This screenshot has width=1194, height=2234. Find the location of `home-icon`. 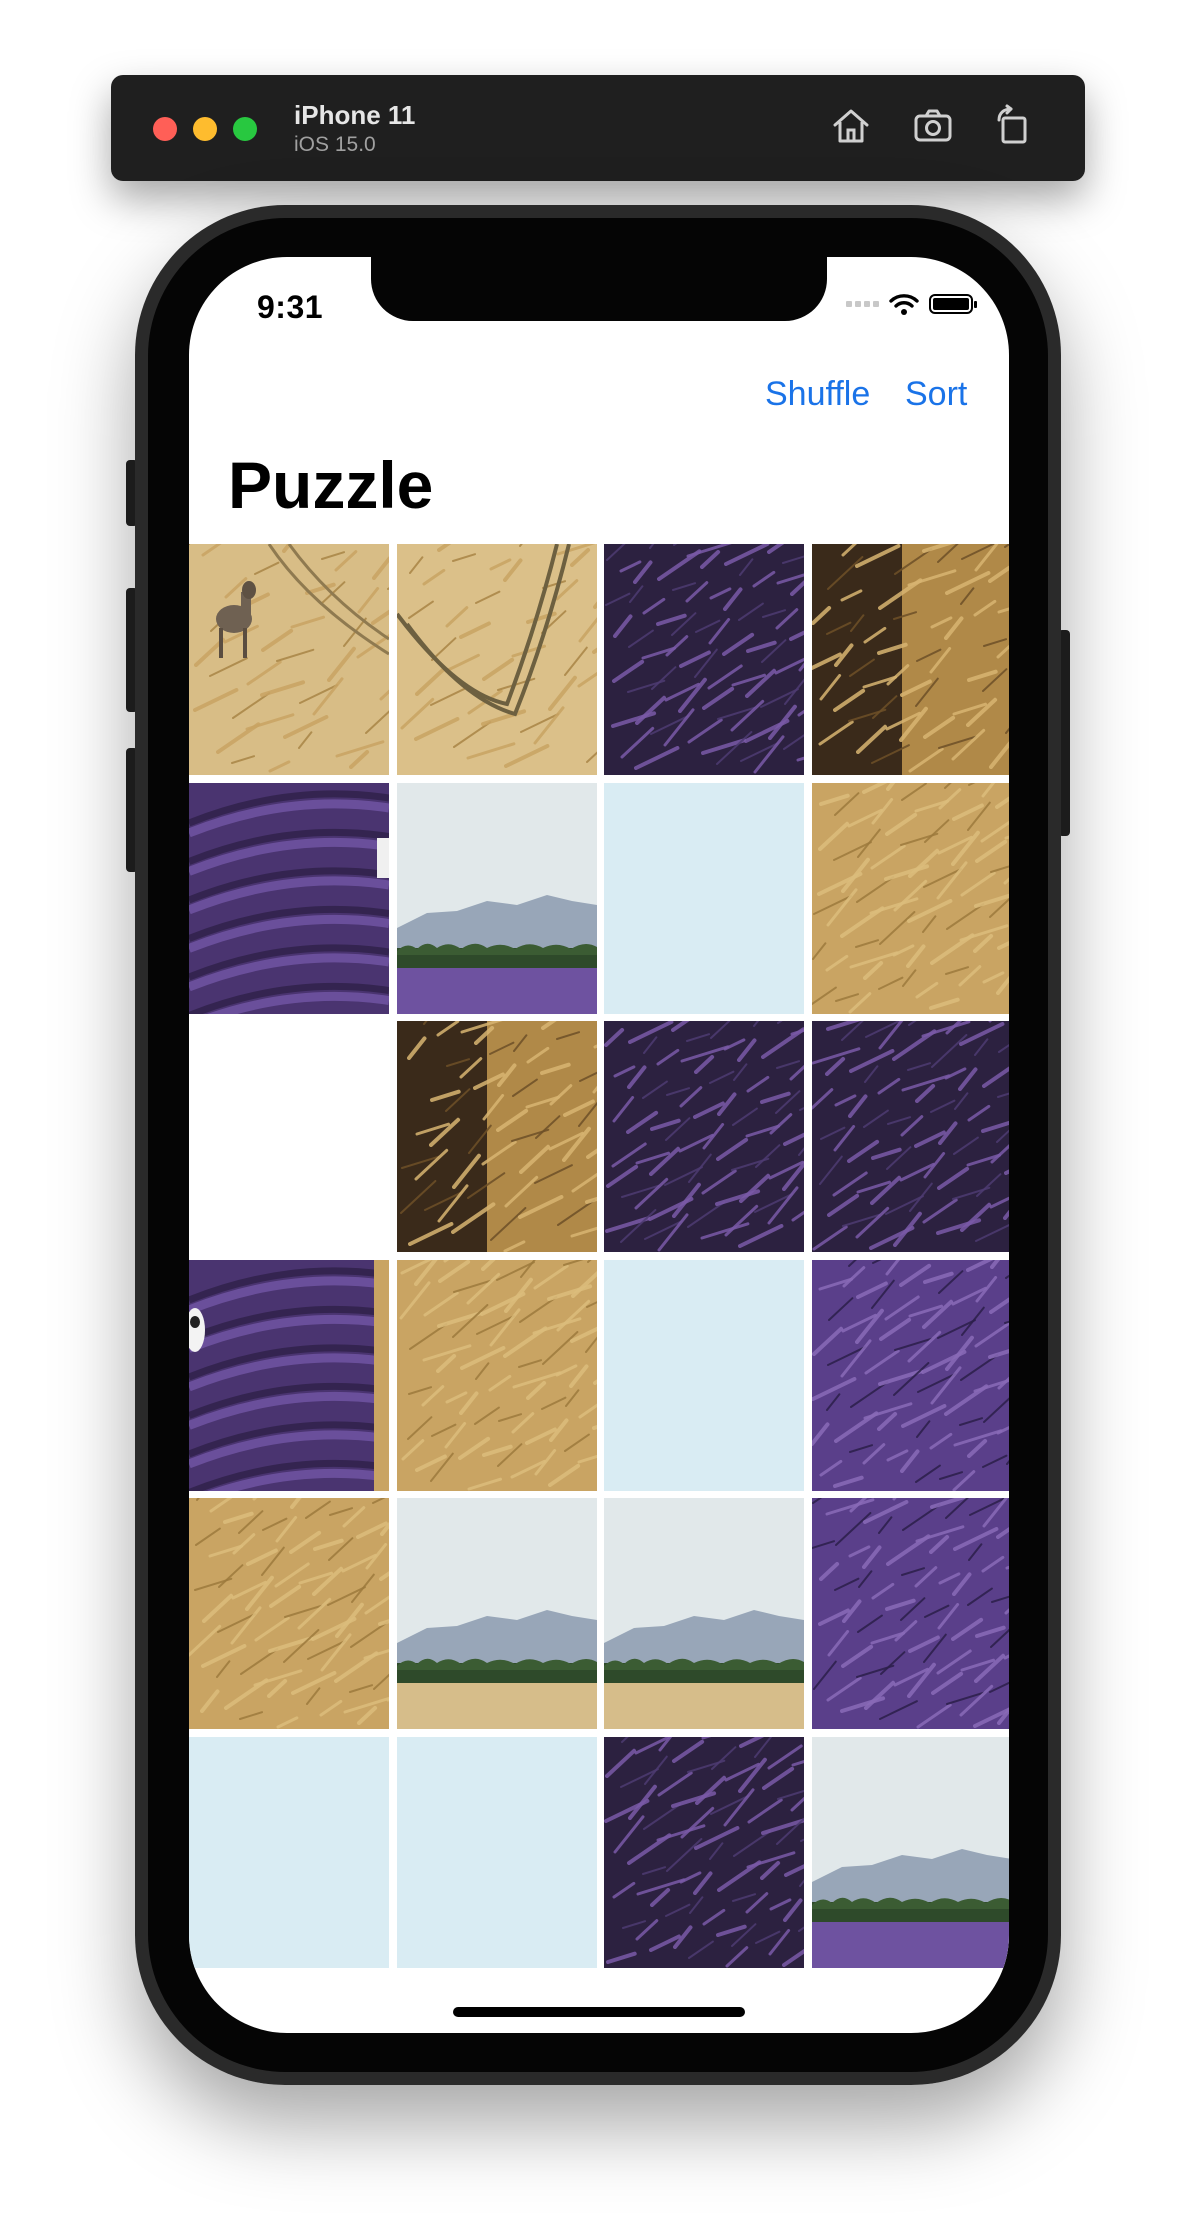

home-icon is located at coordinates (851, 126).